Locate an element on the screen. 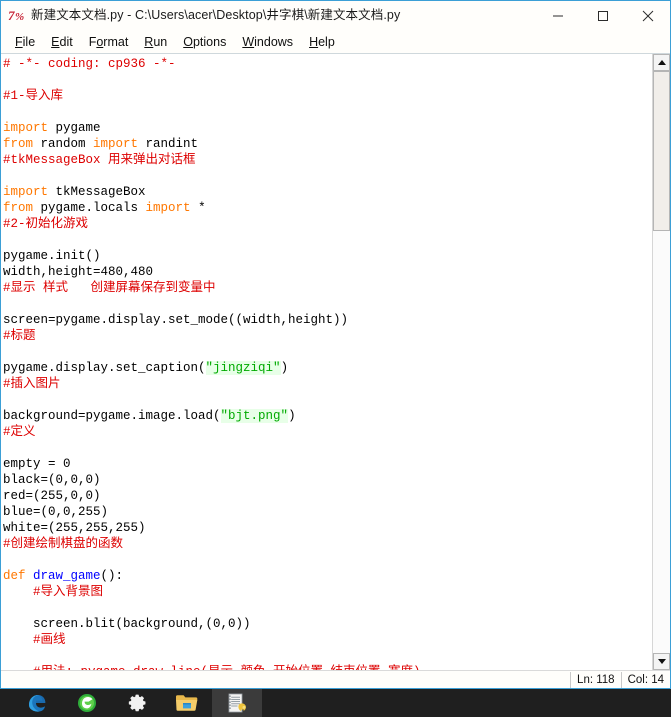 The height and width of the screenshot is (717, 671). code-line: pygame.display.set_caption("jingziqi") is located at coordinates (146, 368).